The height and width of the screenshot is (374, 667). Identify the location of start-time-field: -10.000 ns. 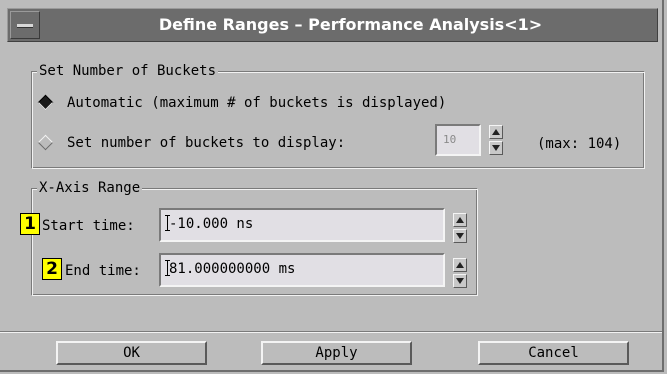
(302, 225).